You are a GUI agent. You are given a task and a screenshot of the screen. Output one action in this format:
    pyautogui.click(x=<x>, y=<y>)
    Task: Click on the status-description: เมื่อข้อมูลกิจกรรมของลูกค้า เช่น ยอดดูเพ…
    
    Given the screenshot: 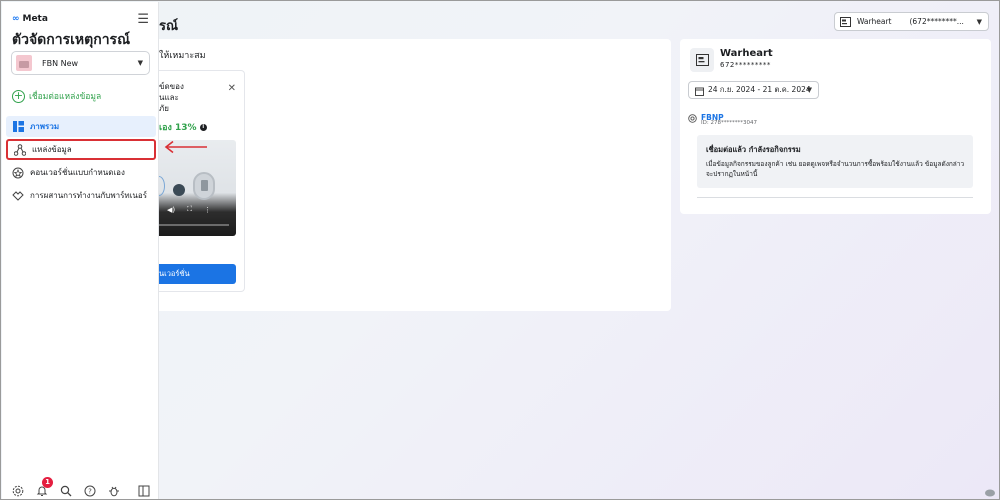 What is the action you would take?
    pyautogui.click(x=835, y=169)
    